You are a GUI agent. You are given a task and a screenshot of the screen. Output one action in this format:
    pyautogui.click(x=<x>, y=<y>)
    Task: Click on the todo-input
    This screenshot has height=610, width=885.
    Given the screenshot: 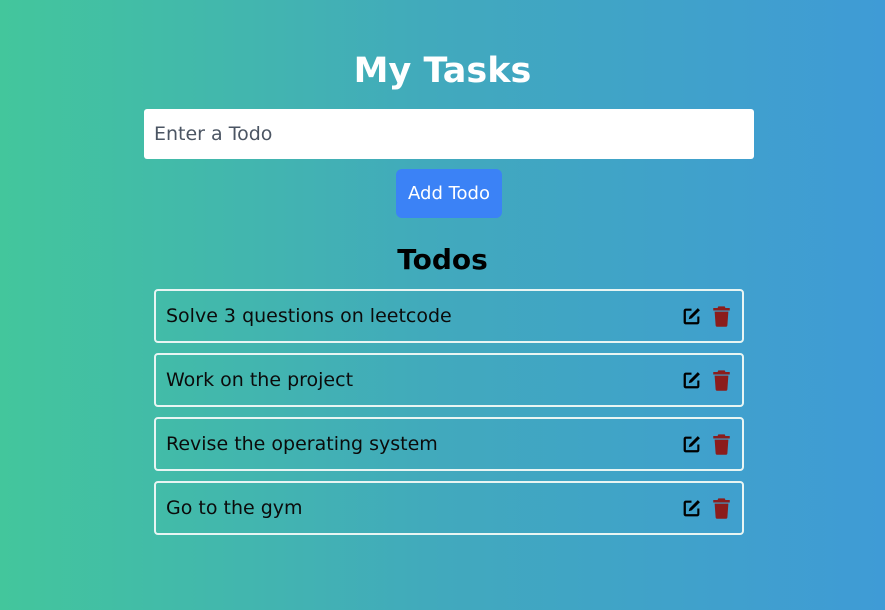 What is the action you would take?
    pyautogui.click(x=449, y=134)
    